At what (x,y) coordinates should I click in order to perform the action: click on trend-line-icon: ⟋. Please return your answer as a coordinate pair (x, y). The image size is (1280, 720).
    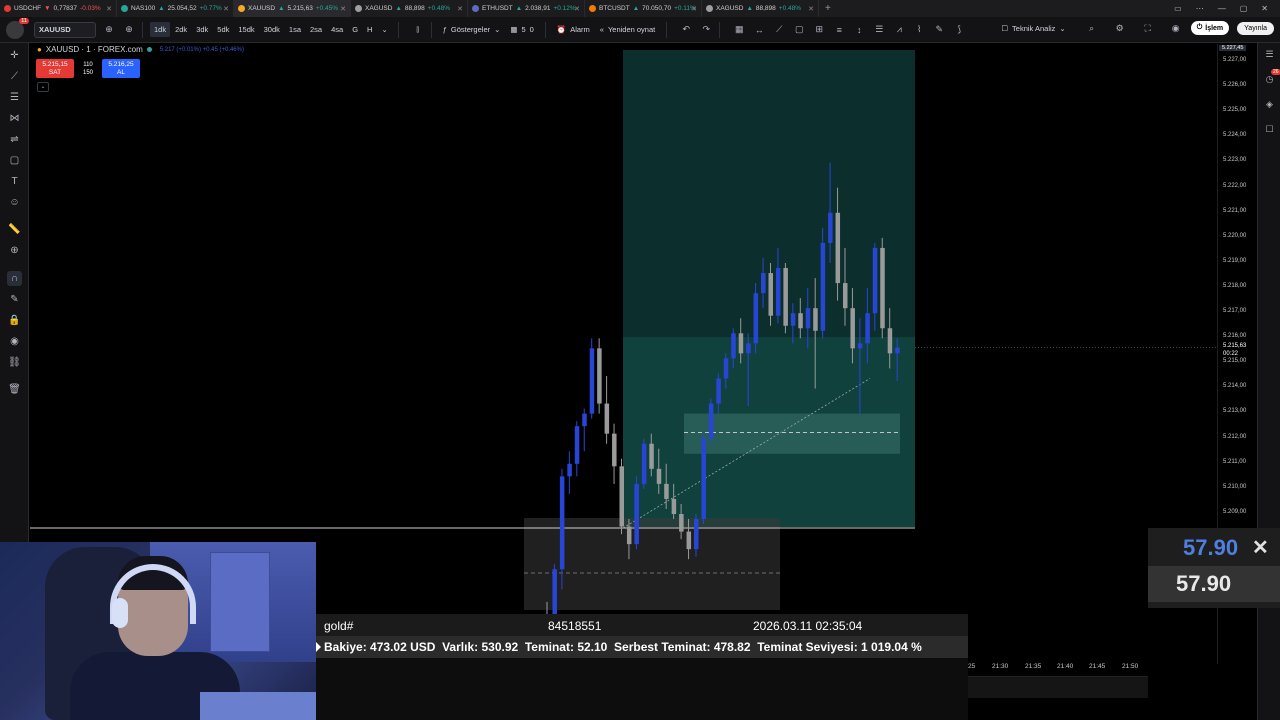
    Looking at the image, I should click on (779, 30).